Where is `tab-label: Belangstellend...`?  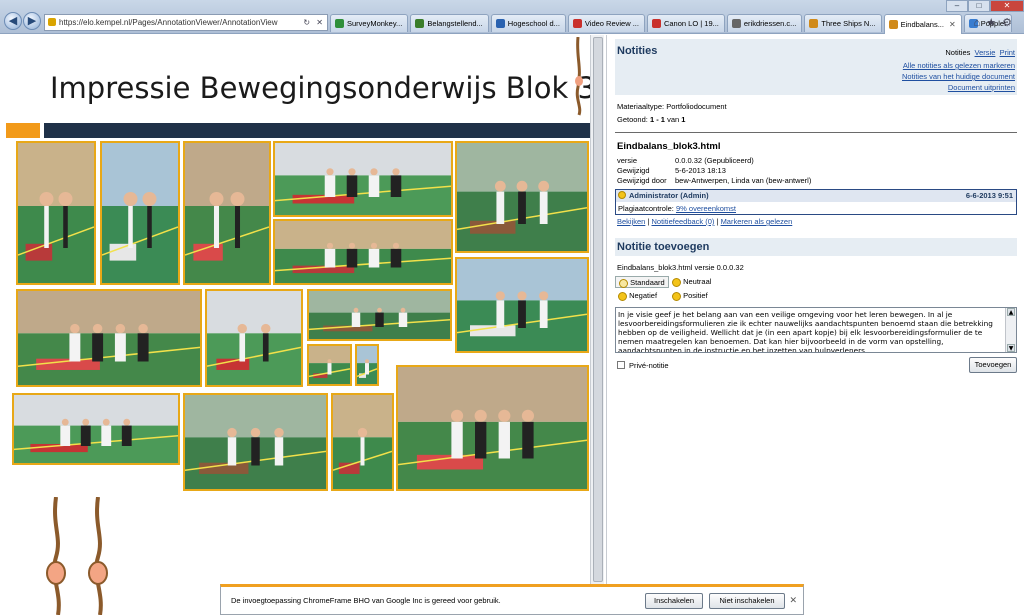 tab-label: Belangstellend... is located at coordinates (455, 23).